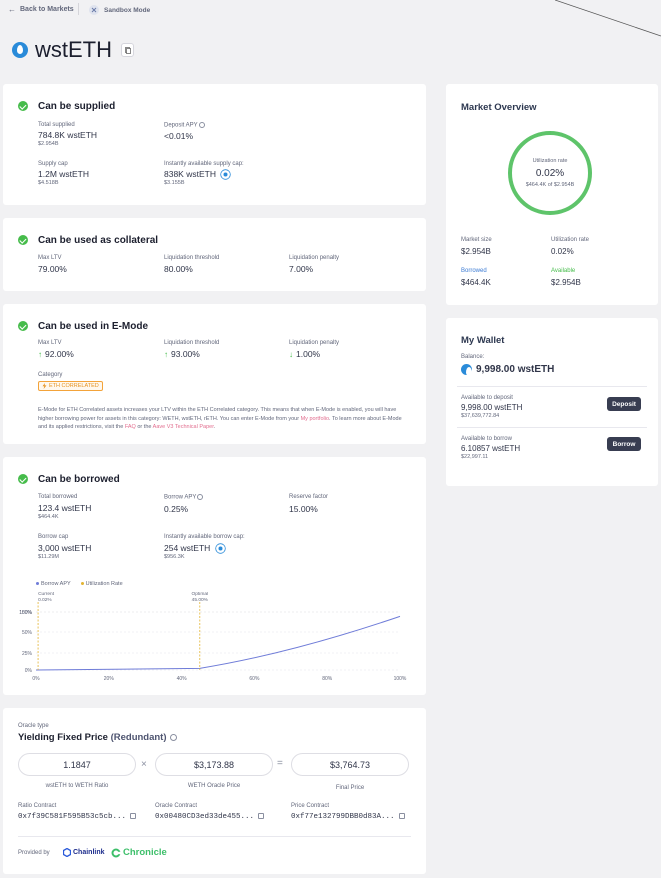 This screenshot has width=661, height=878. Describe the element at coordinates (84, 852) in the screenshot. I see `chainlink-logo: Chainlink` at that location.